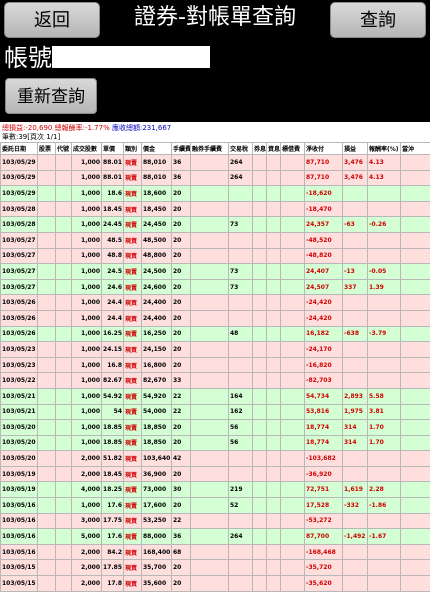 The height and width of the screenshot is (600, 430). What do you see at coordinates (156, 162) in the screenshot?
I see `cell-amount: 88,010` at bounding box center [156, 162].